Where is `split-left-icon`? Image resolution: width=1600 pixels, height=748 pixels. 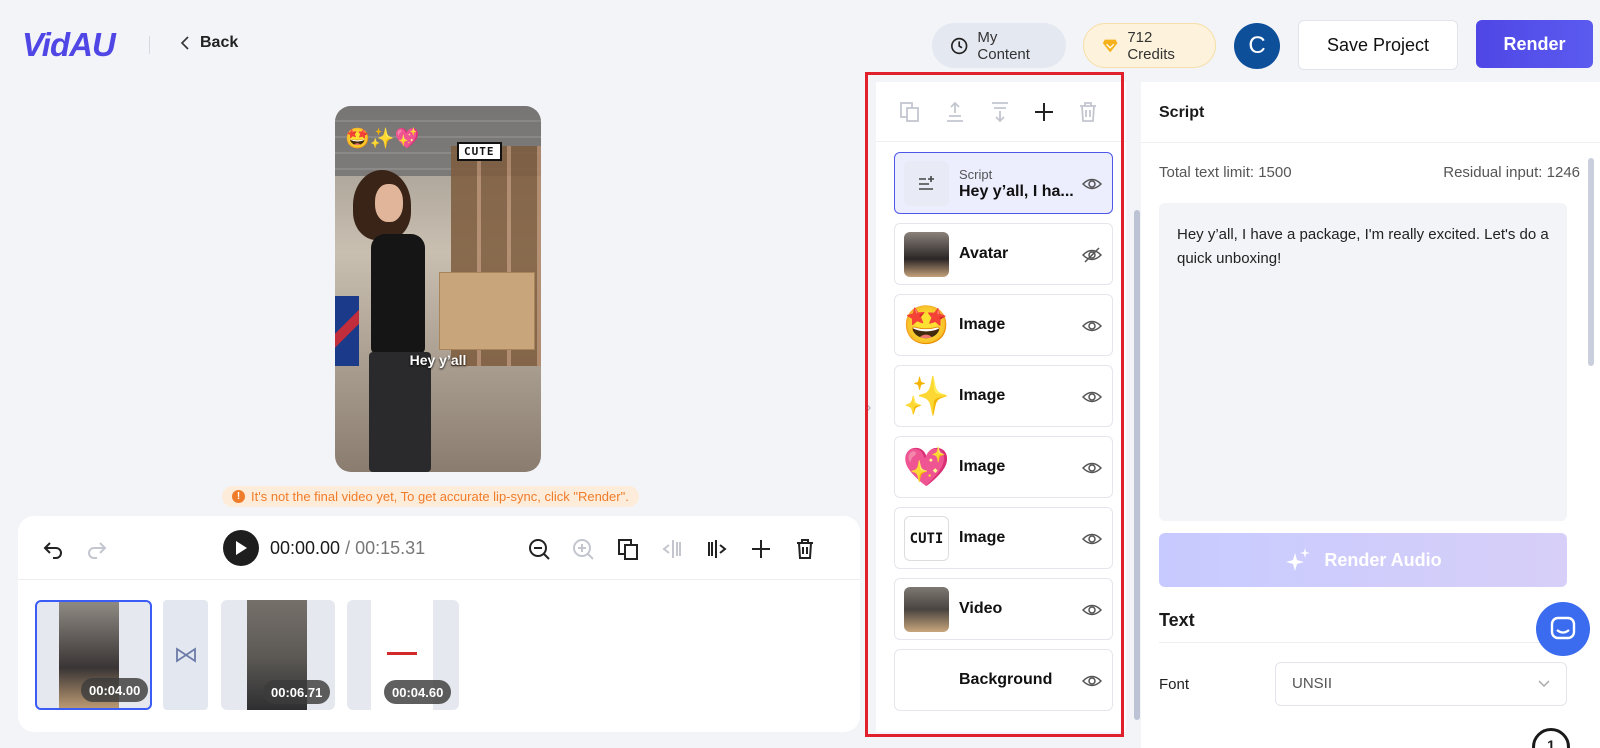 split-left-icon is located at coordinates (671, 549).